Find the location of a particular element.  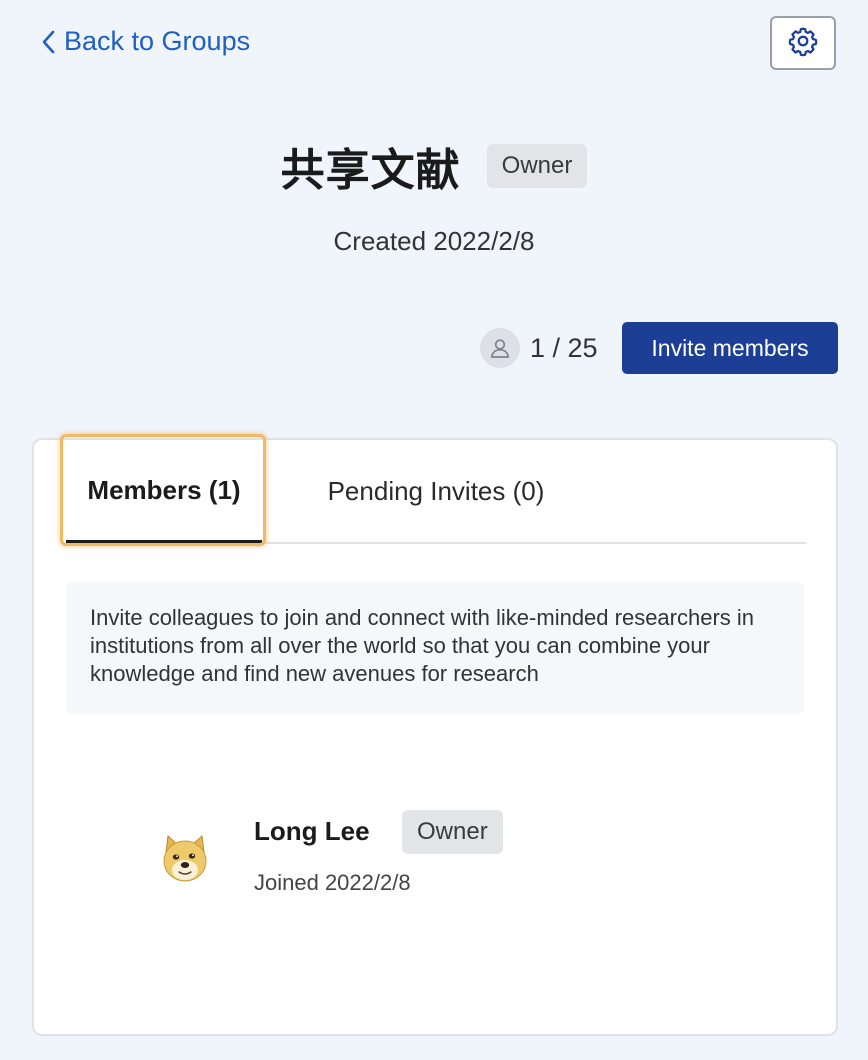

member-role-badge: Owner is located at coordinates (452, 832).